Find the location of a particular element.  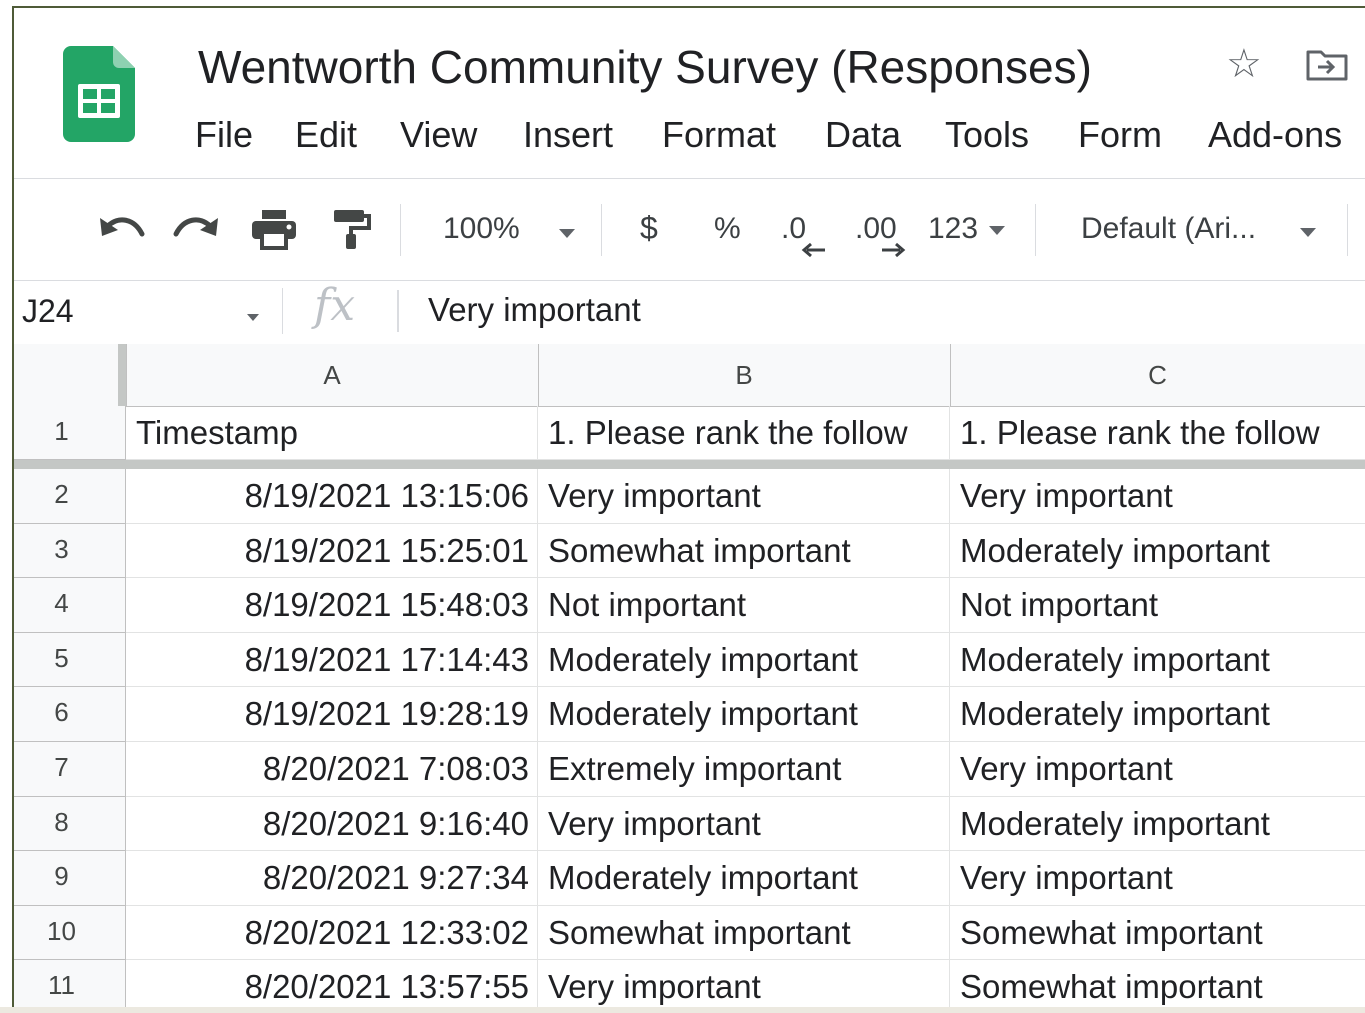

cell-a7: 8/20/2021 7:08:03 is located at coordinates (332, 769).